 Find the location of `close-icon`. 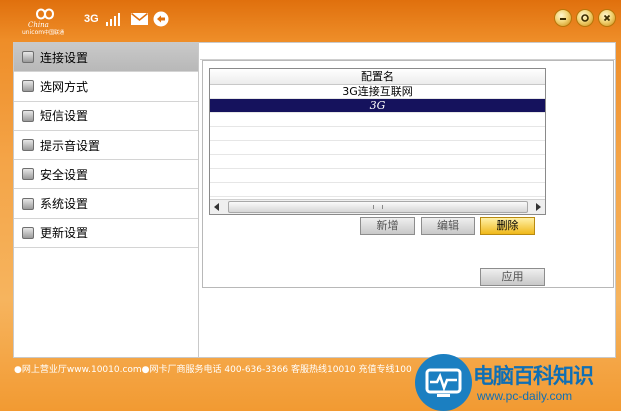

close-icon is located at coordinates (607, 18).